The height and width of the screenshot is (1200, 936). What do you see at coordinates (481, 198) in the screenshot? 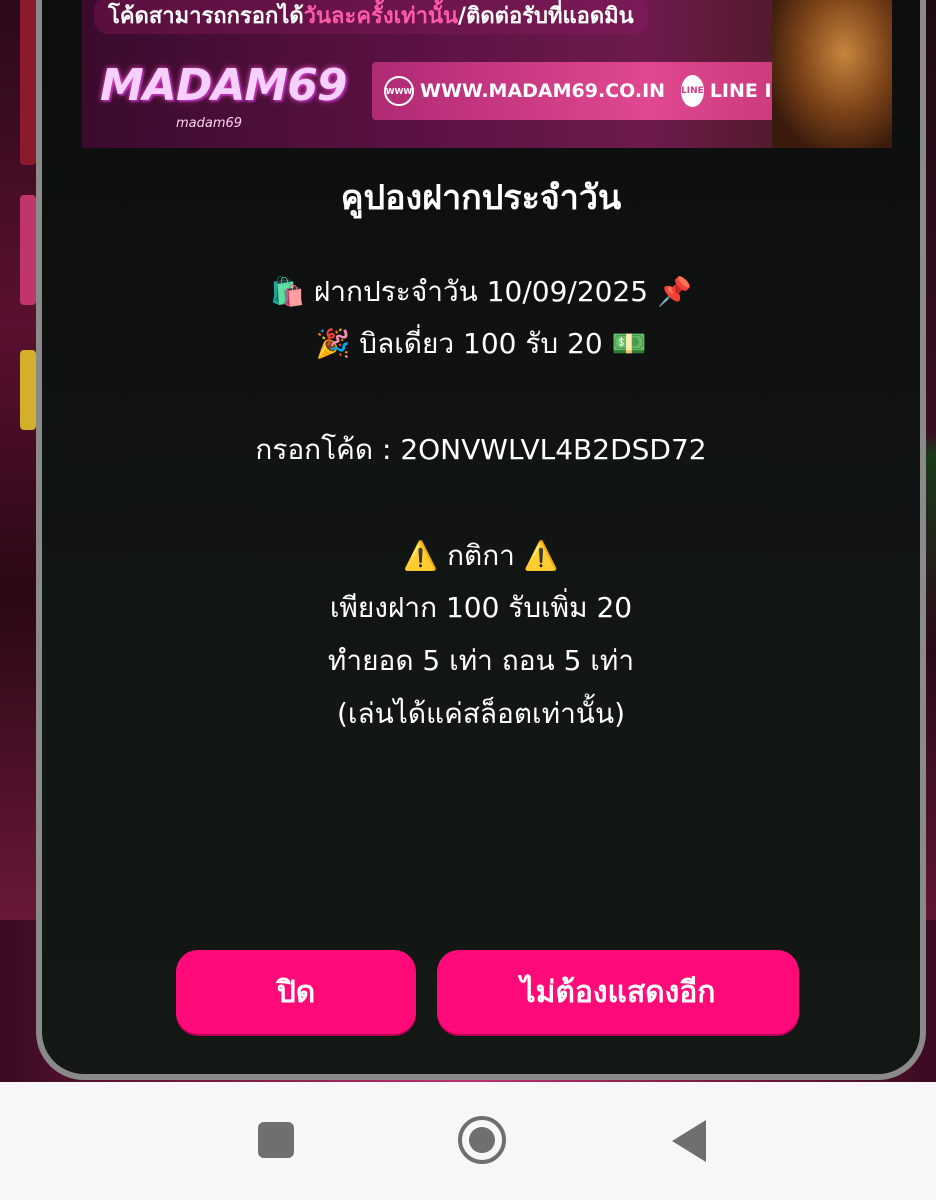
I see `modal-title: คูปองฝากประจำวัน` at bounding box center [481, 198].